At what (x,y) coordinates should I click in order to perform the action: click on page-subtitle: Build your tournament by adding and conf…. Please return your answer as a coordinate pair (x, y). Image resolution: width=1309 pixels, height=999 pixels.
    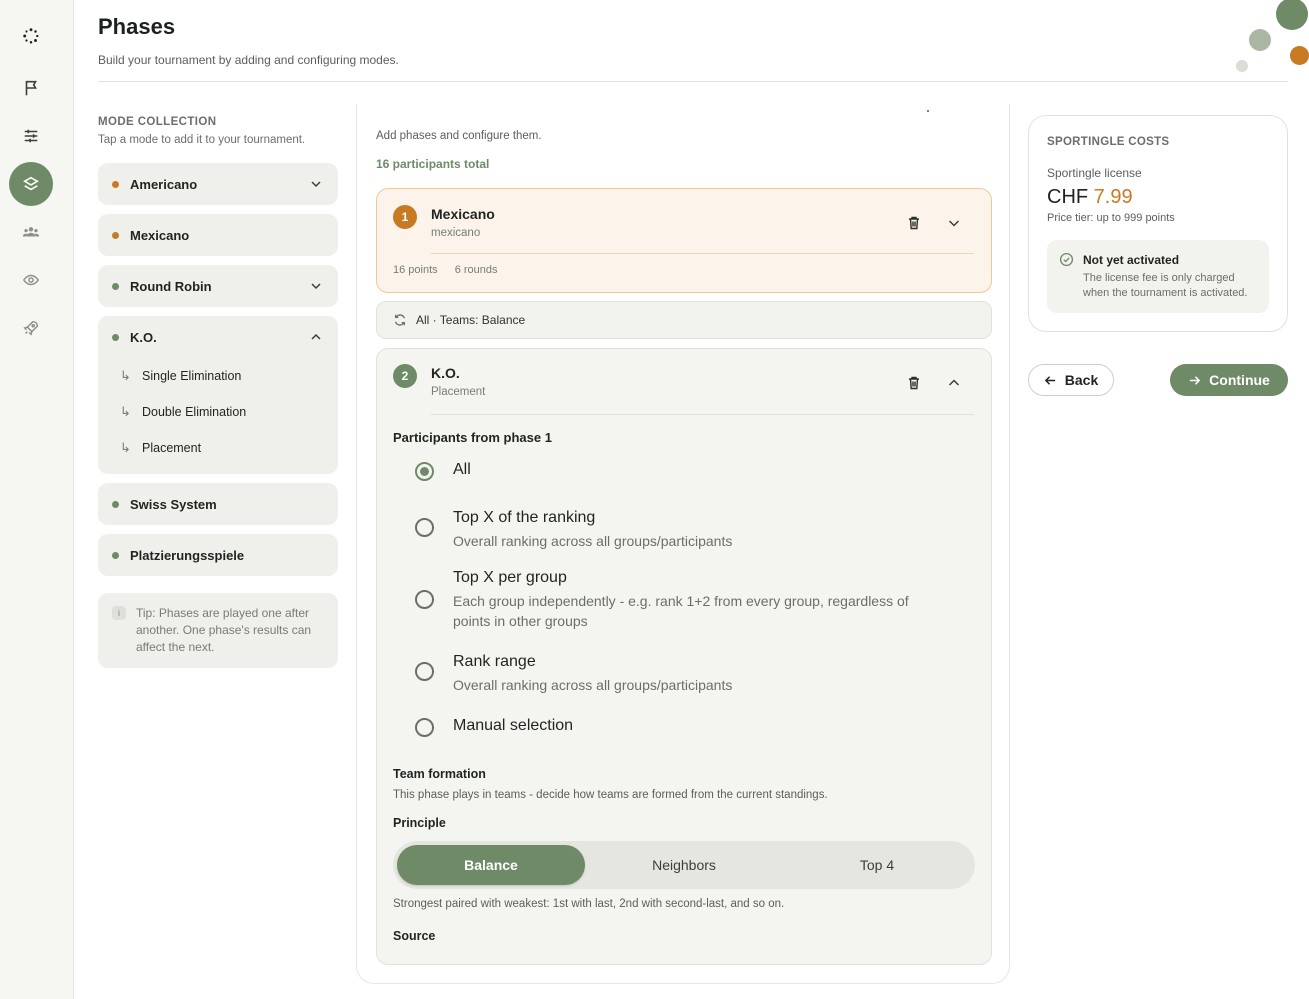
    Looking at the image, I should click on (248, 60).